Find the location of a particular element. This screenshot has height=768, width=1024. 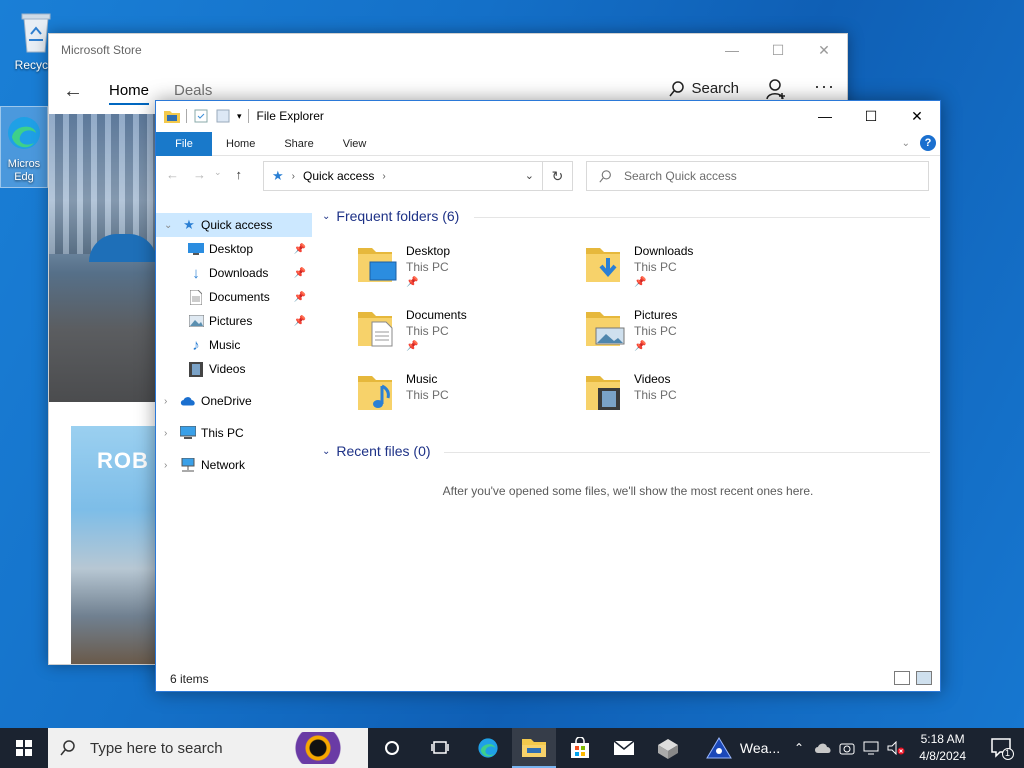

taskbar-clock: 5:18 AM 4/8/2024 is located at coordinates (942, 748).